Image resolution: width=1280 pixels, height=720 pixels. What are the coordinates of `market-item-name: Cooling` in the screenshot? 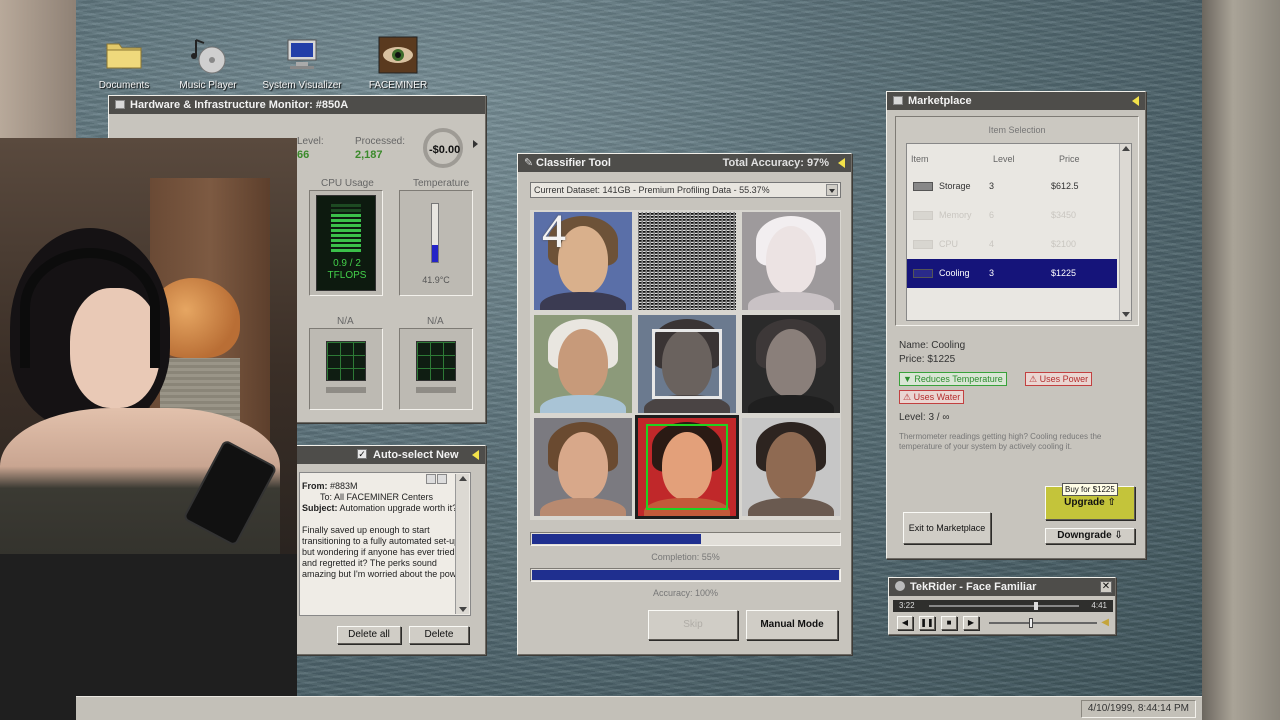 It's located at (954, 273).